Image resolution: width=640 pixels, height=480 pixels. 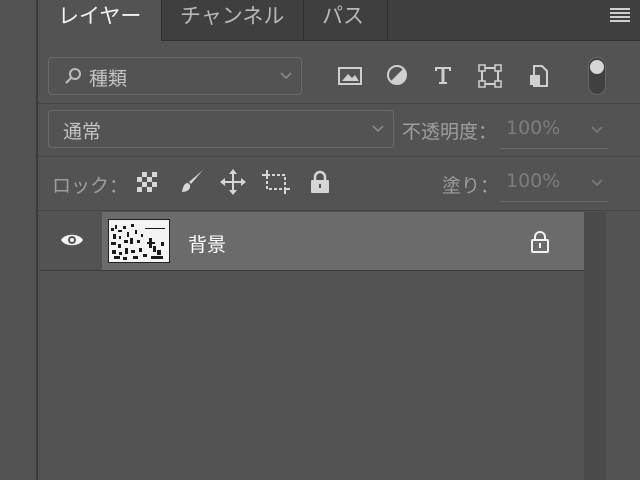 I want to click on smart-object-filter-icon, so click(x=539, y=76).